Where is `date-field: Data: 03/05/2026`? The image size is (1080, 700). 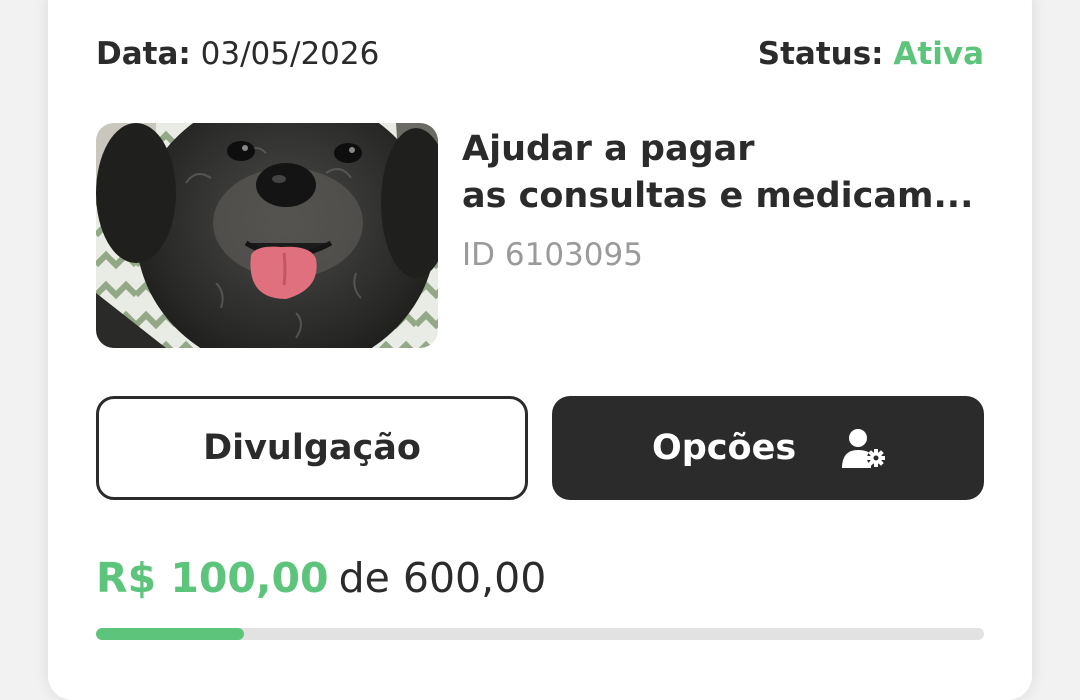 date-field: Data: 03/05/2026 is located at coordinates (237, 54).